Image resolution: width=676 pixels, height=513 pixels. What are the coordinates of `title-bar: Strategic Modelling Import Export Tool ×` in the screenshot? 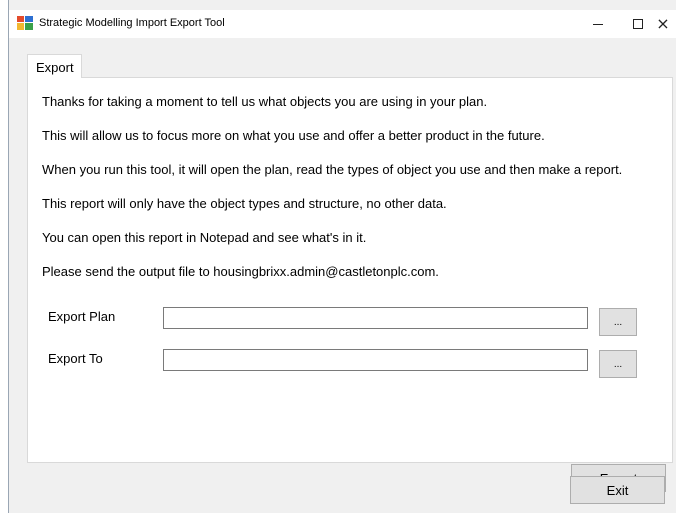 It's located at (342, 24).